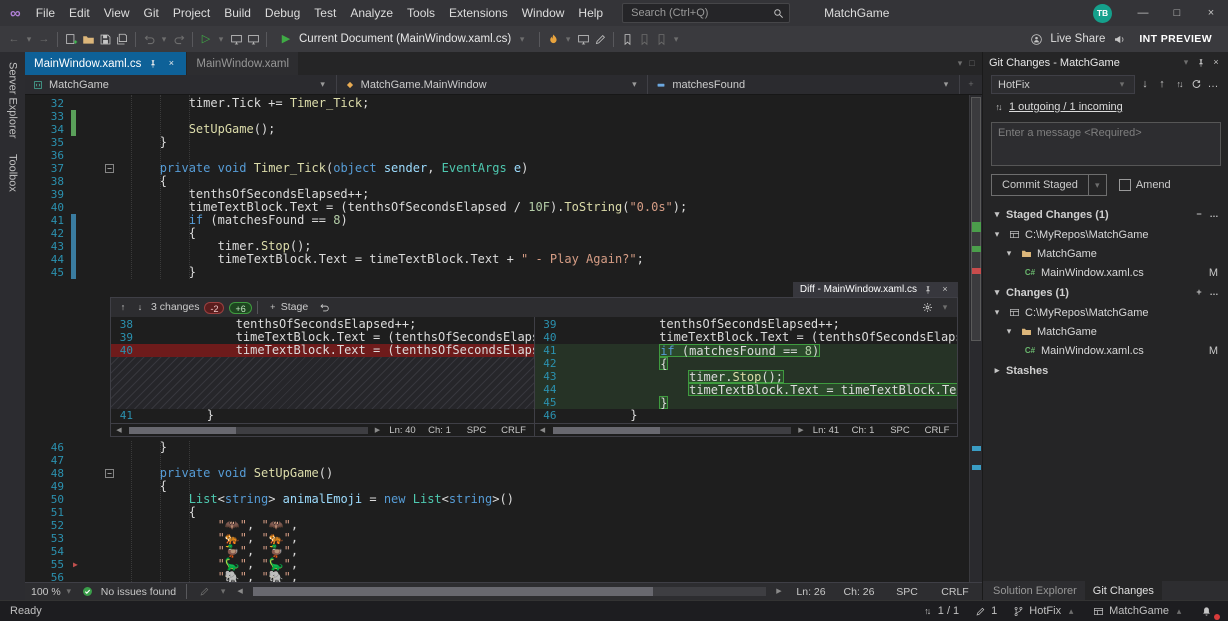 Image resolution: width=1228 pixels, height=621 pixels. Describe the element at coordinates (706, 13) in the screenshot. I see `search-input: Search (Ctrl+Q)` at that location.